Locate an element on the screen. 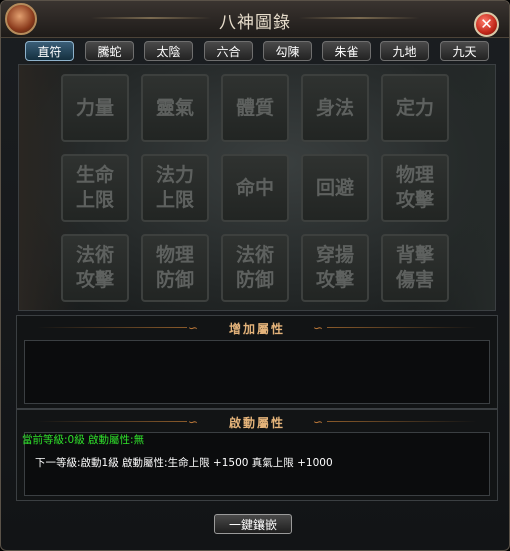 The image size is (510, 551). slot-label: 法力 上限 is located at coordinates (174, 187).